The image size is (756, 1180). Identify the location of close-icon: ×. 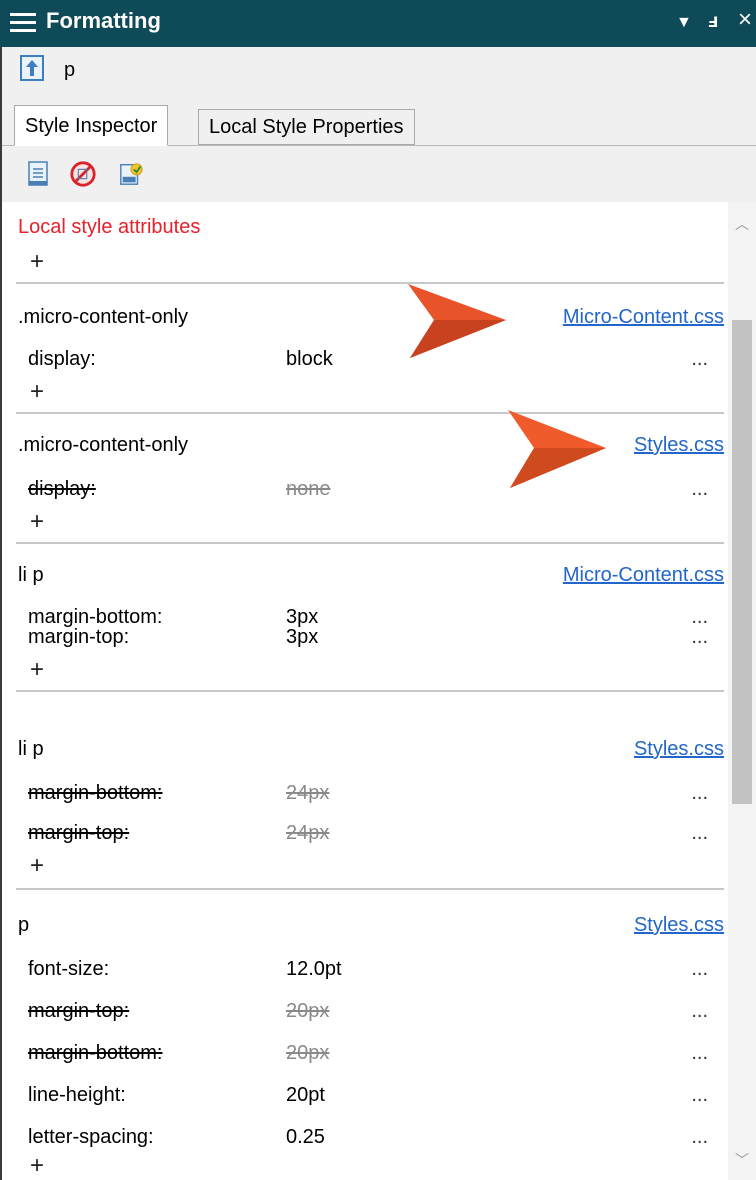
(745, 20).